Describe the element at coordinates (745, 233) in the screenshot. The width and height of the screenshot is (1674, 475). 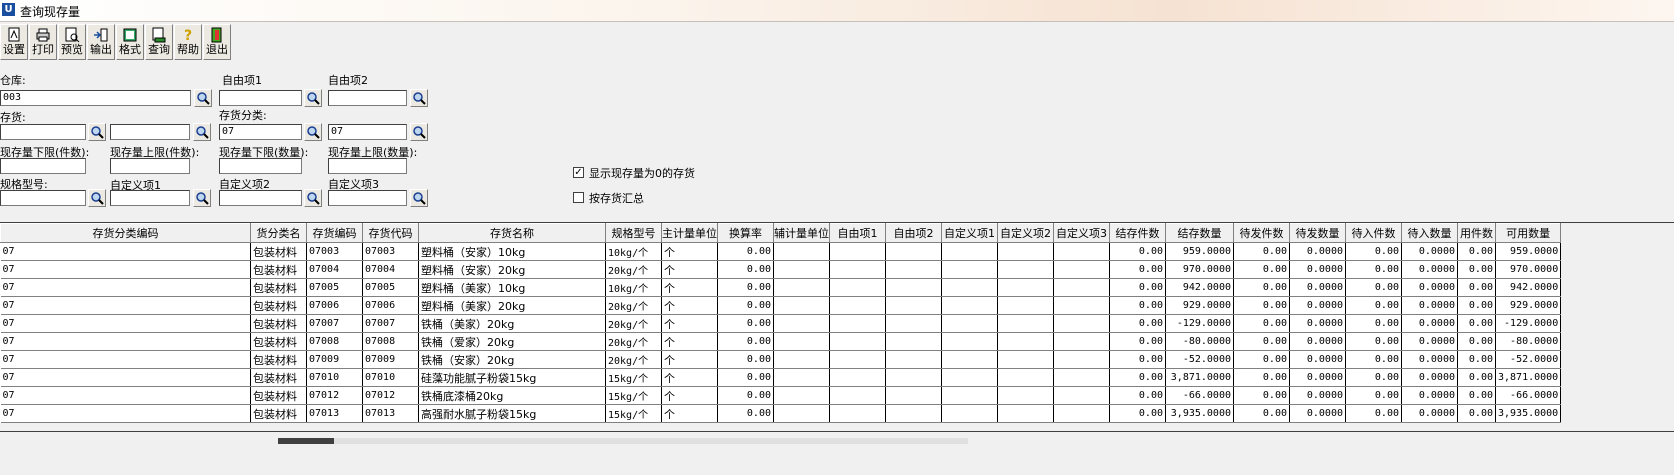
I see `column-header: 换算率` at that location.